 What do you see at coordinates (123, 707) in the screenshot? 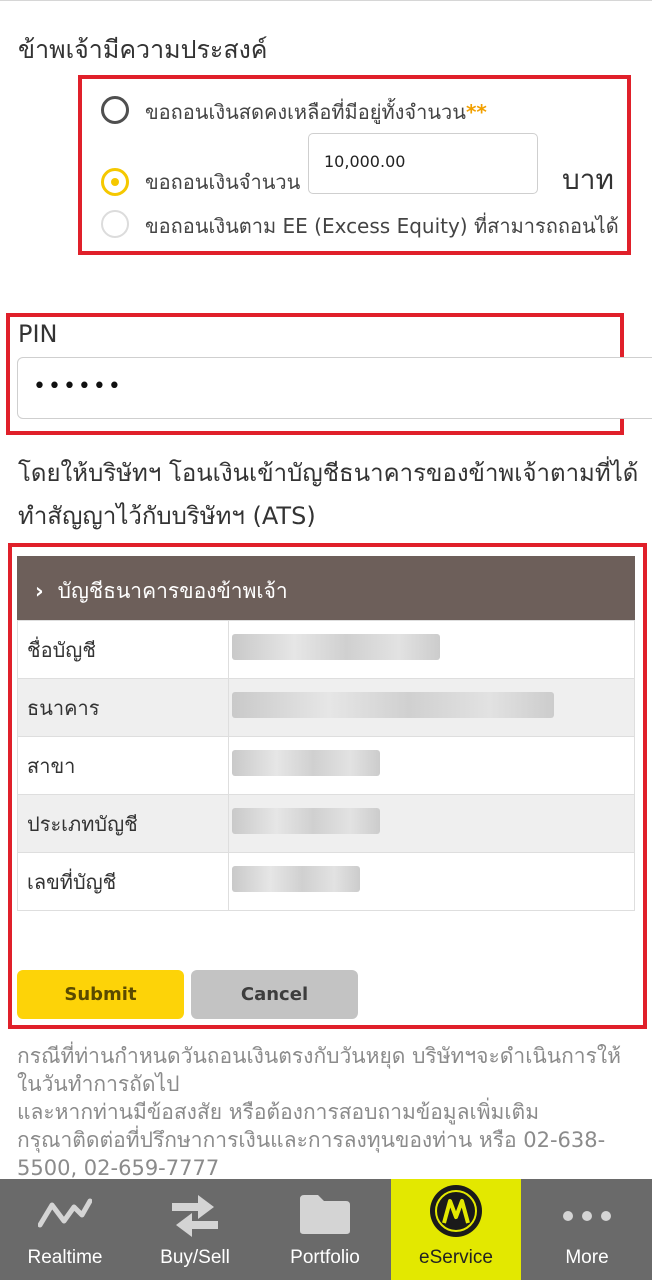
I see `row-label-bank: ธนาคาร` at bounding box center [123, 707].